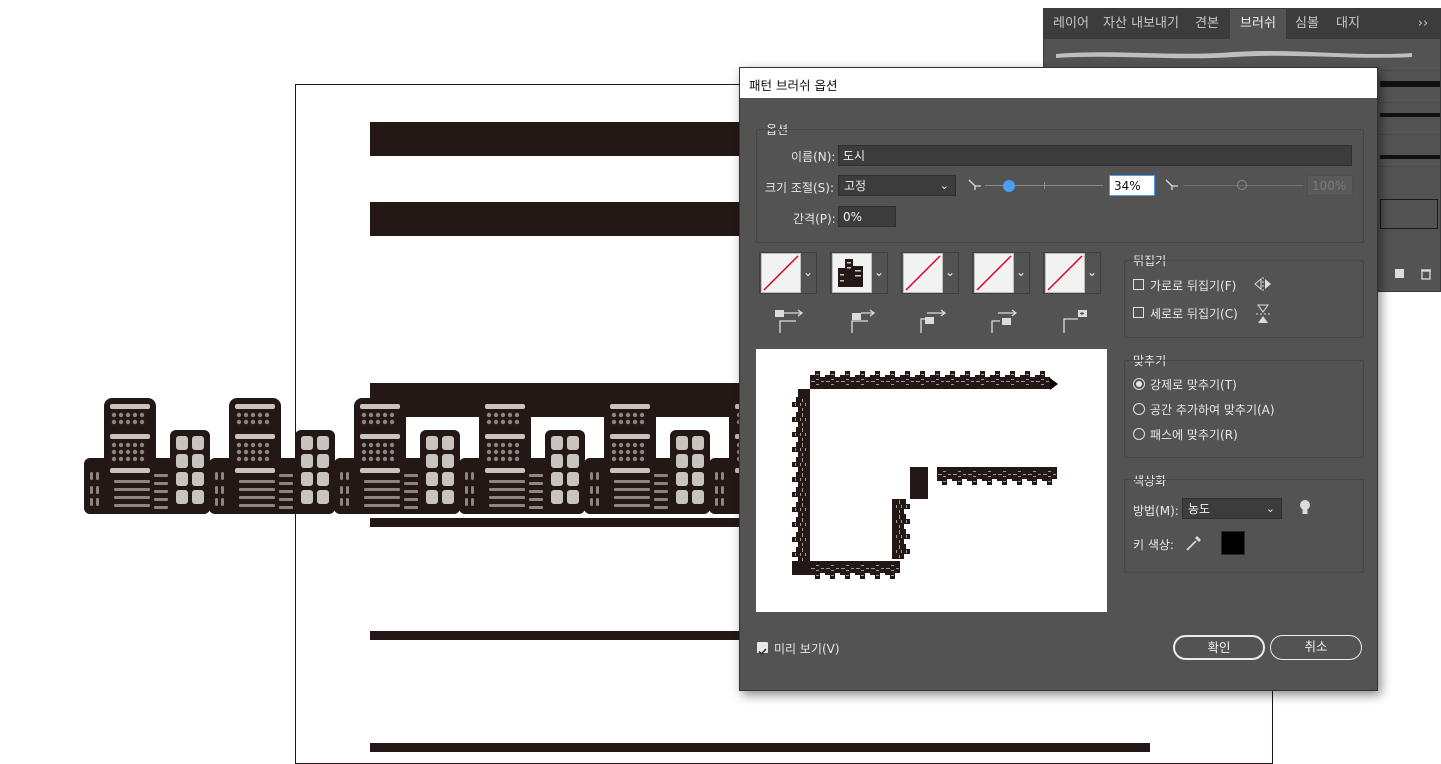 The image size is (1441, 764). Describe the element at coordinates (1423, 24) in the screenshot. I see `panel-overflow-button: ››` at that location.